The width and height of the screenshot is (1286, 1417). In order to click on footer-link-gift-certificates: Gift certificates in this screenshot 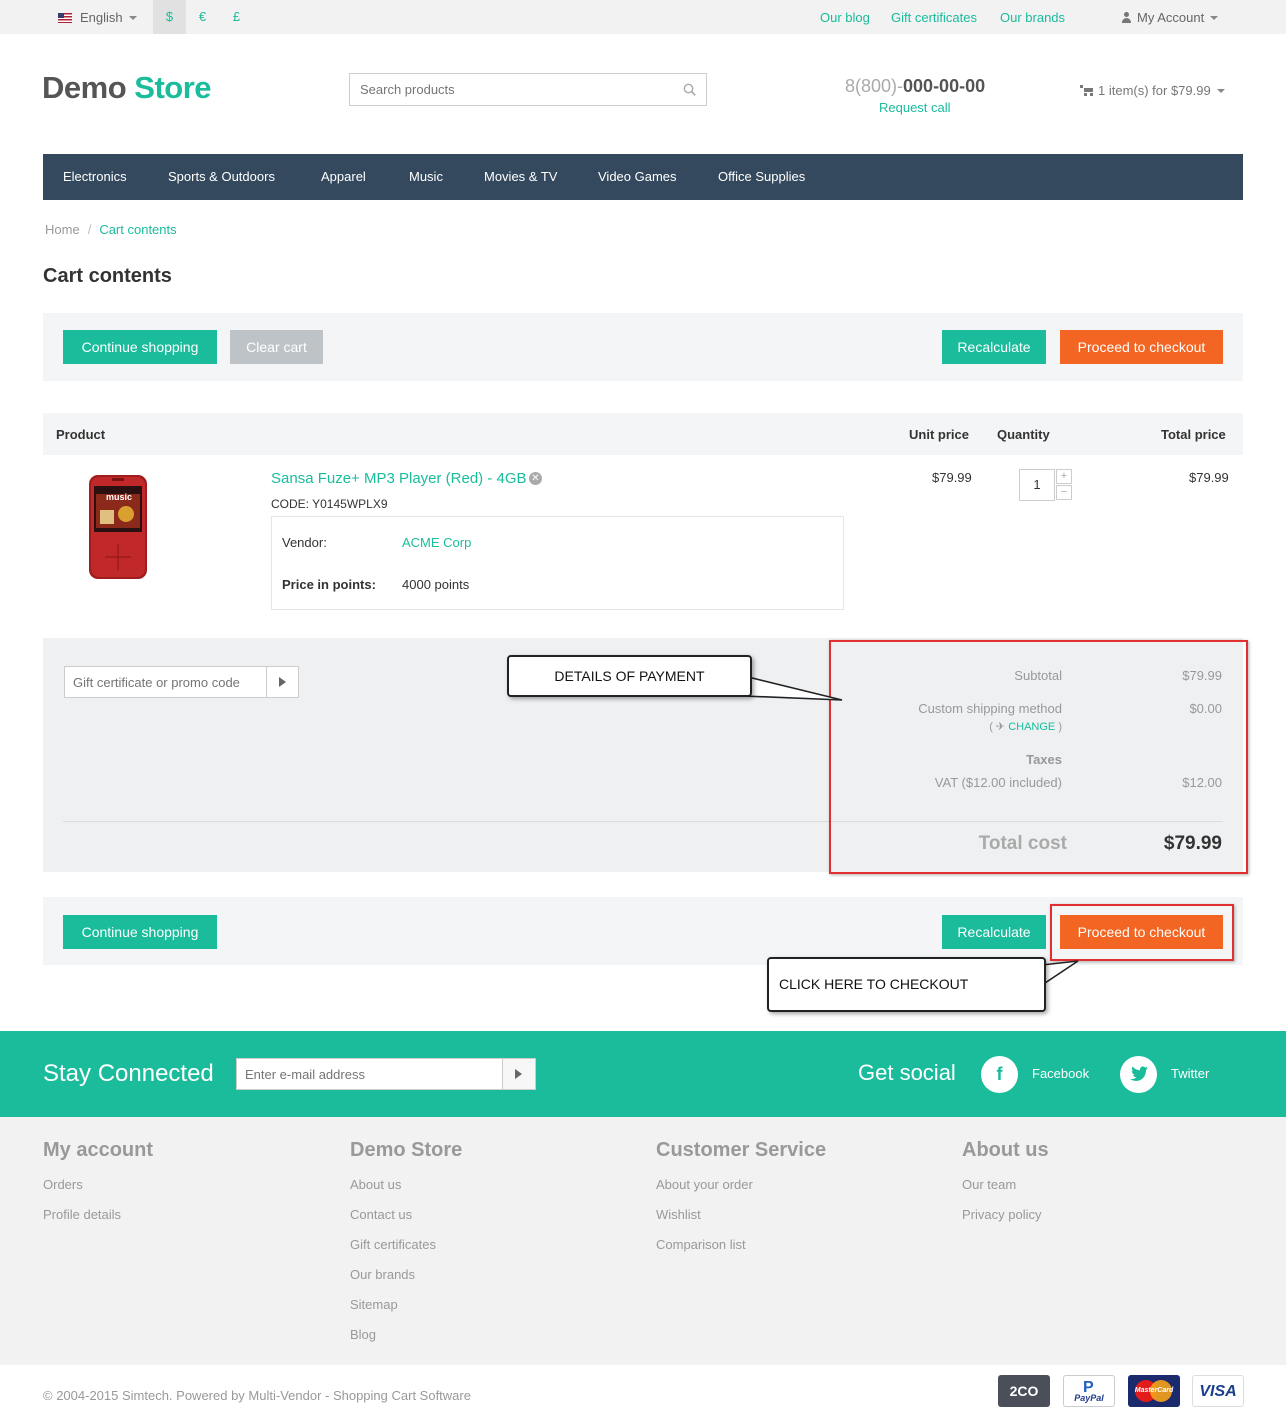, I will do `click(393, 1244)`.